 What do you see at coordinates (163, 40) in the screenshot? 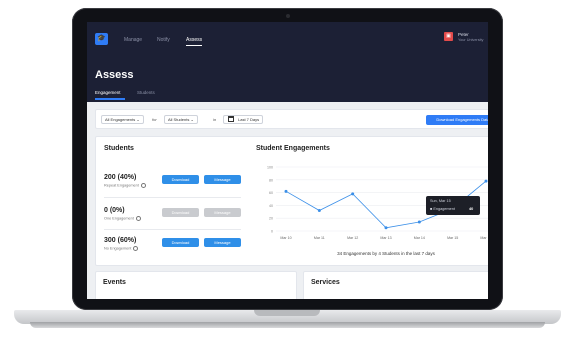
I see `nav-notify: Notify` at bounding box center [163, 40].